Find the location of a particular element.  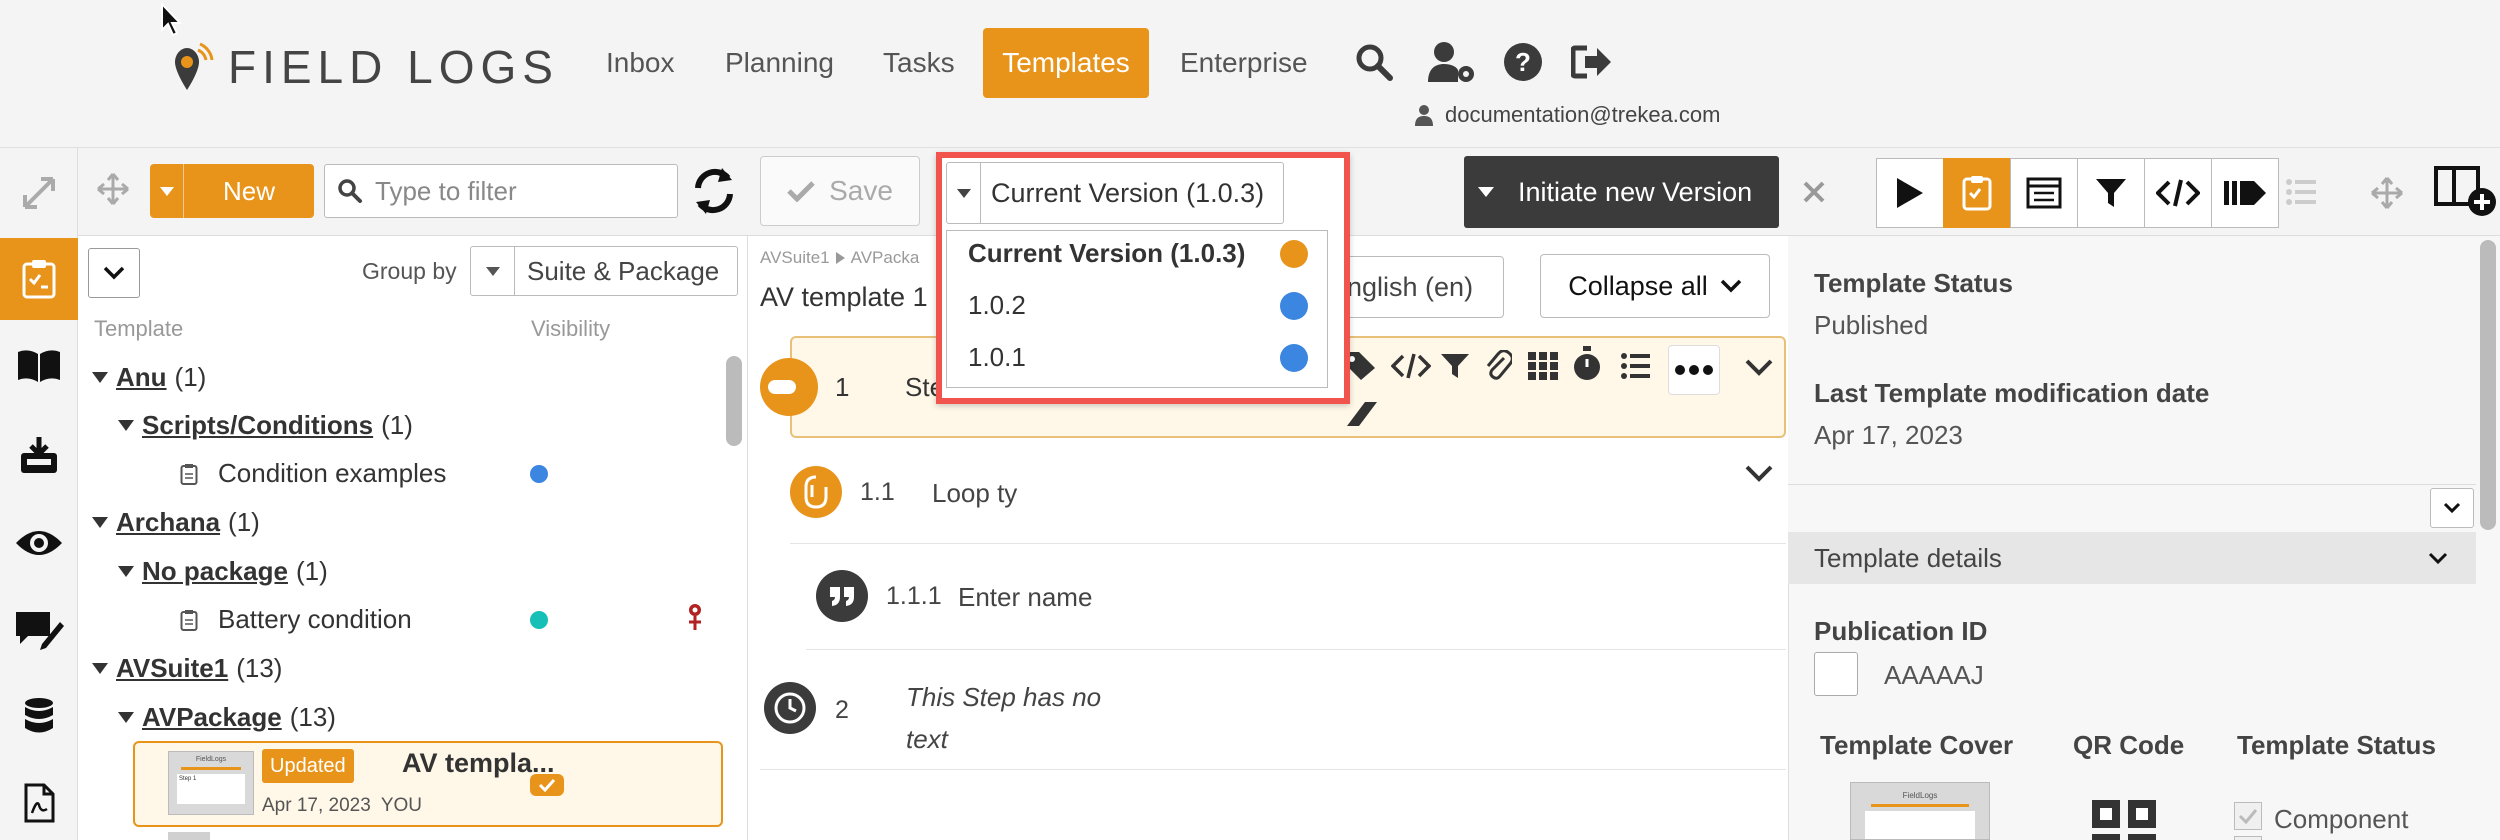

package-name: AVPackage is located at coordinates (212, 717).